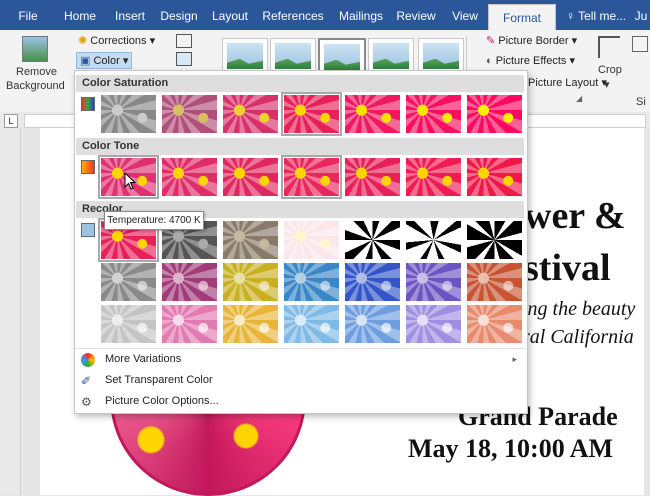 Image resolution: width=650 pixels, height=496 pixels. I want to click on color-label: Color, so click(106, 61).